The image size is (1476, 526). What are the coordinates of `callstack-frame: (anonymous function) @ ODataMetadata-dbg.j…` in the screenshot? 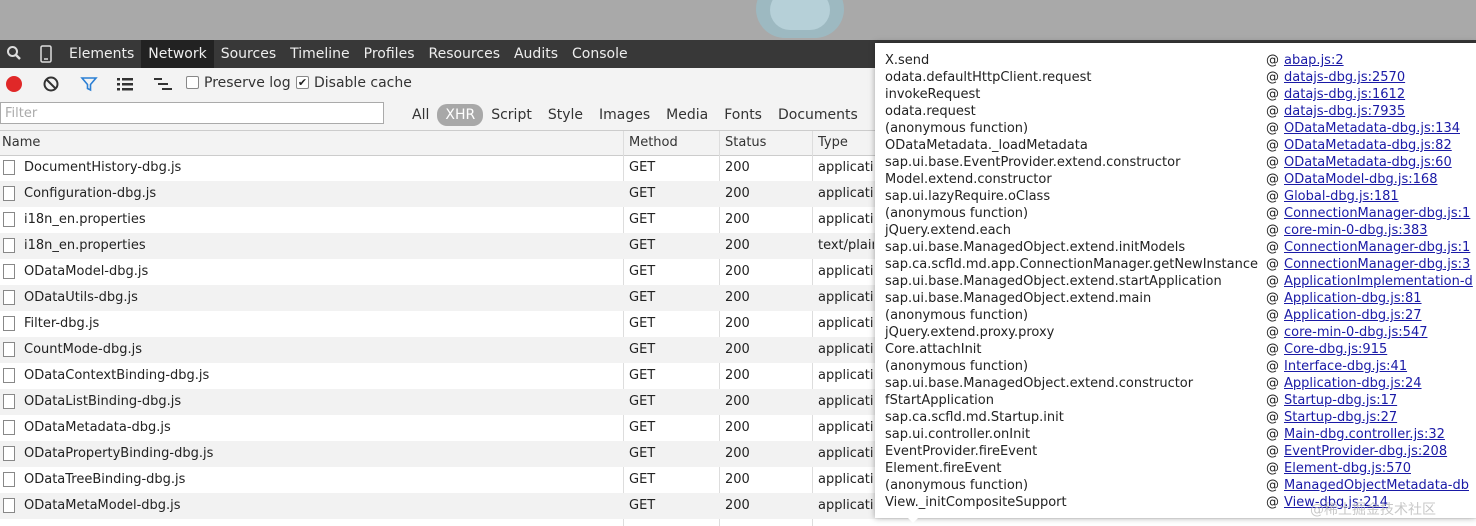 It's located at (1175, 128).